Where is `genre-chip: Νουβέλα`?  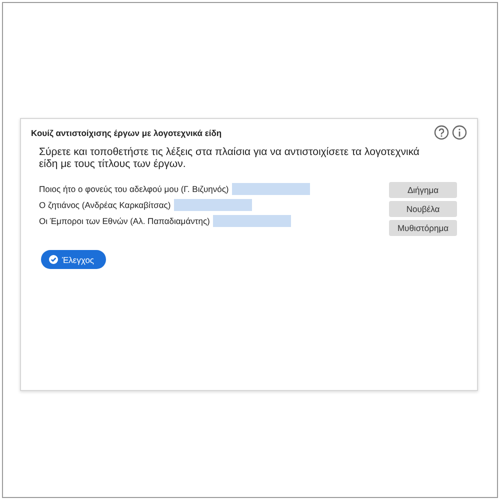
genre-chip: Νουβέλα is located at coordinates (423, 209).